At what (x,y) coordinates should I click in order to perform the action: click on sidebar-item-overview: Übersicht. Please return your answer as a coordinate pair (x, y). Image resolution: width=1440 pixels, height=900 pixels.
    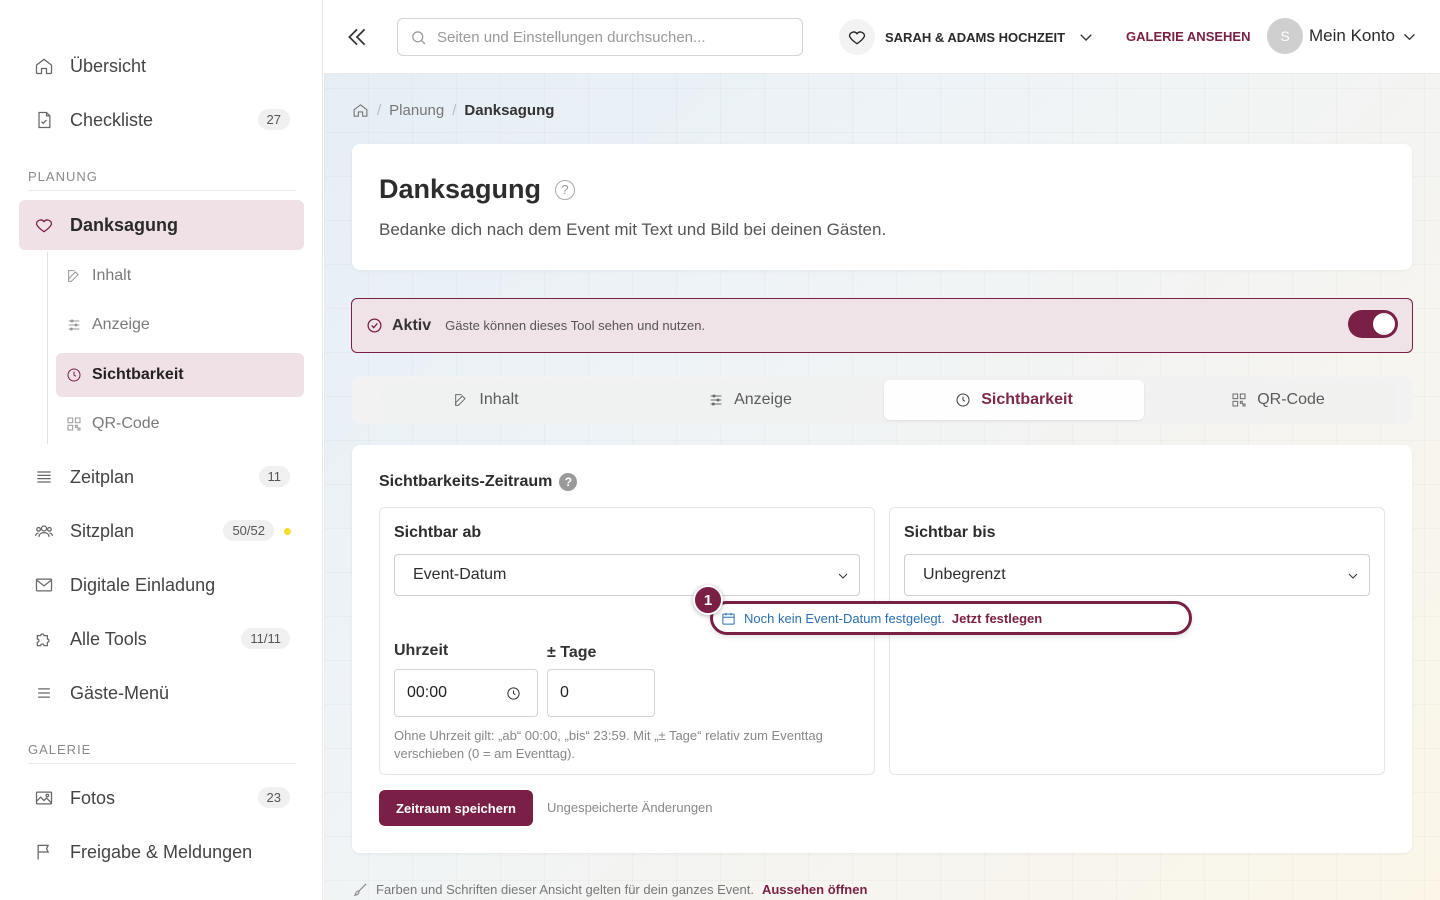
    Looking at the image, I should click on (161, 66).